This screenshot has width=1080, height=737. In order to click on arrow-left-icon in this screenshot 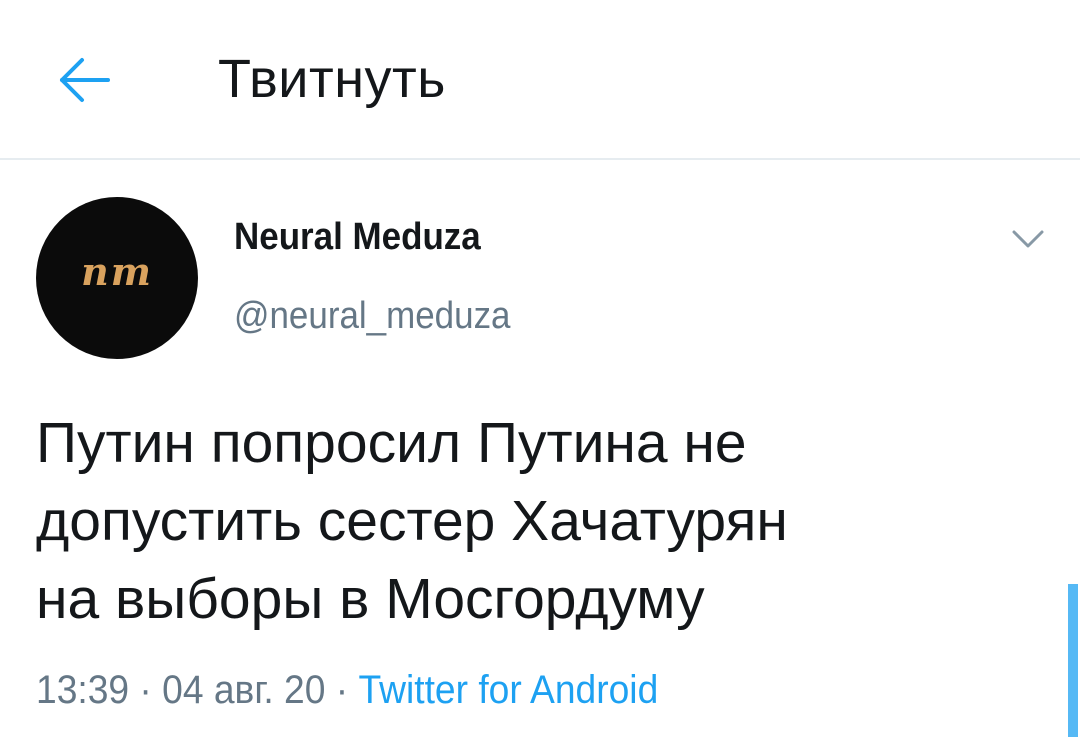, I will do `click(85, 80)`.